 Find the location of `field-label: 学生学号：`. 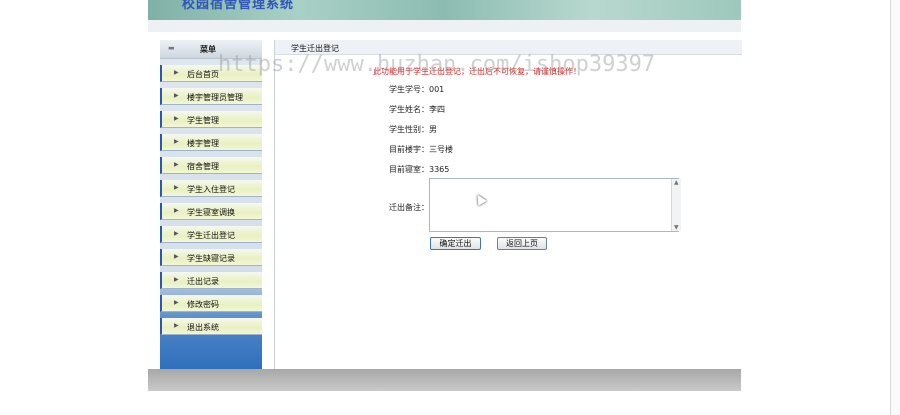

field-label: 学生学号： is located at coordinates (409, 89).